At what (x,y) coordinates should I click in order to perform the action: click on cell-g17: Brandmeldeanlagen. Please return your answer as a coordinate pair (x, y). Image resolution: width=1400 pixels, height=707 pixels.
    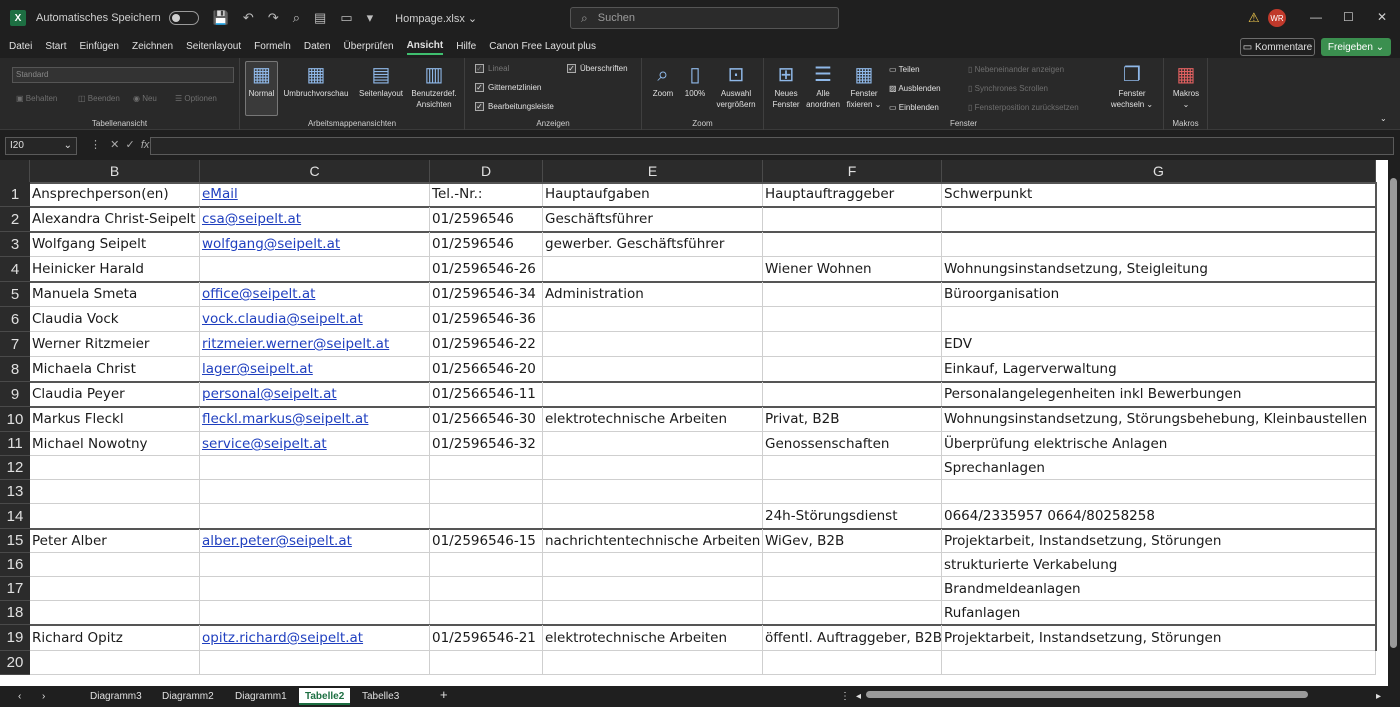
    Looking at the image, I should click on (1159, 589).